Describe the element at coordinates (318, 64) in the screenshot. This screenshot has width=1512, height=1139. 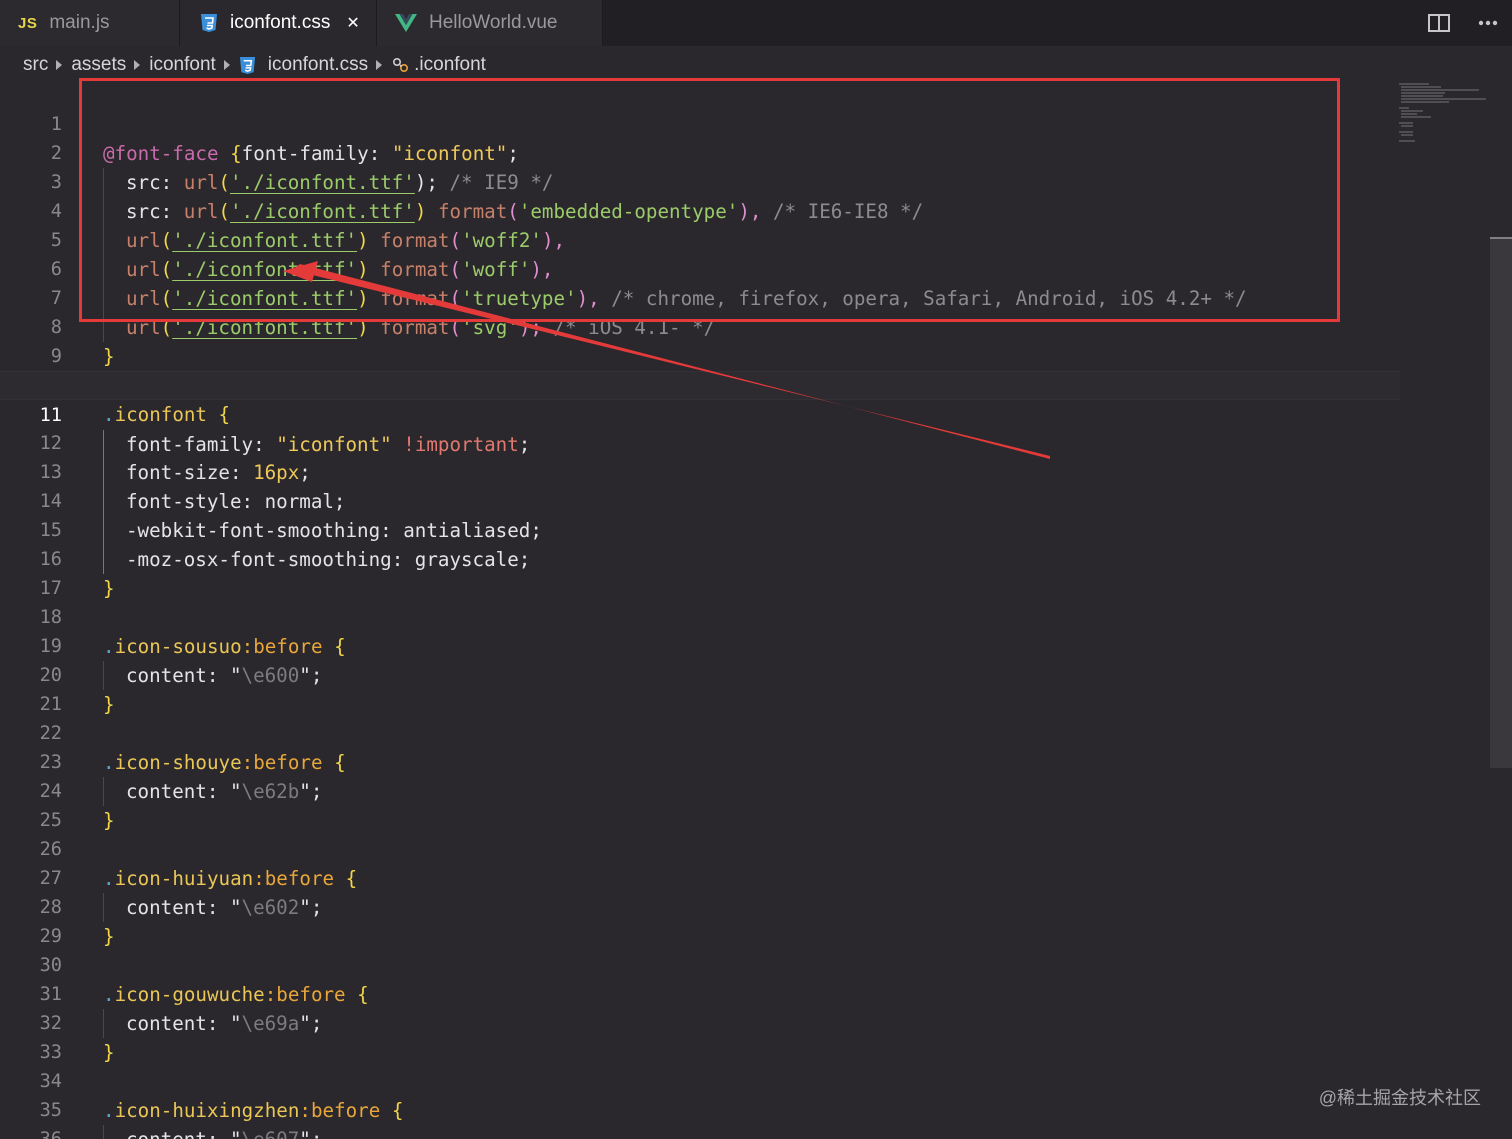
I see `breadcrumb-file-label: iconfont.css` at that location.